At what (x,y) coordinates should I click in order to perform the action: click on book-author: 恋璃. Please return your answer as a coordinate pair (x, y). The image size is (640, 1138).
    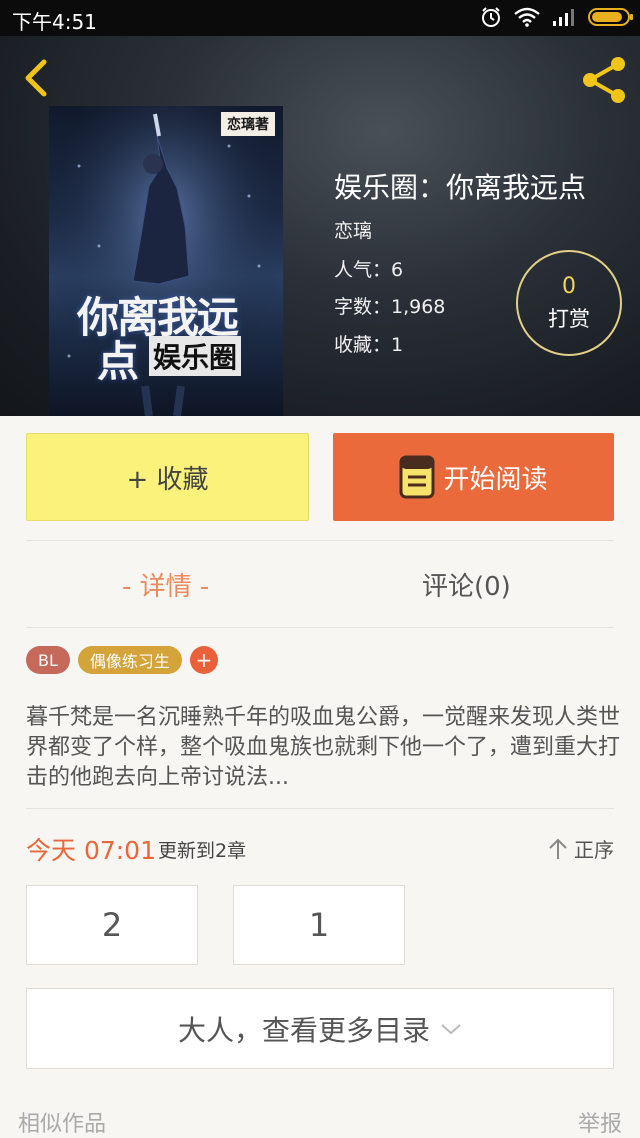
    Looking at the image, I should click on (353, 229).